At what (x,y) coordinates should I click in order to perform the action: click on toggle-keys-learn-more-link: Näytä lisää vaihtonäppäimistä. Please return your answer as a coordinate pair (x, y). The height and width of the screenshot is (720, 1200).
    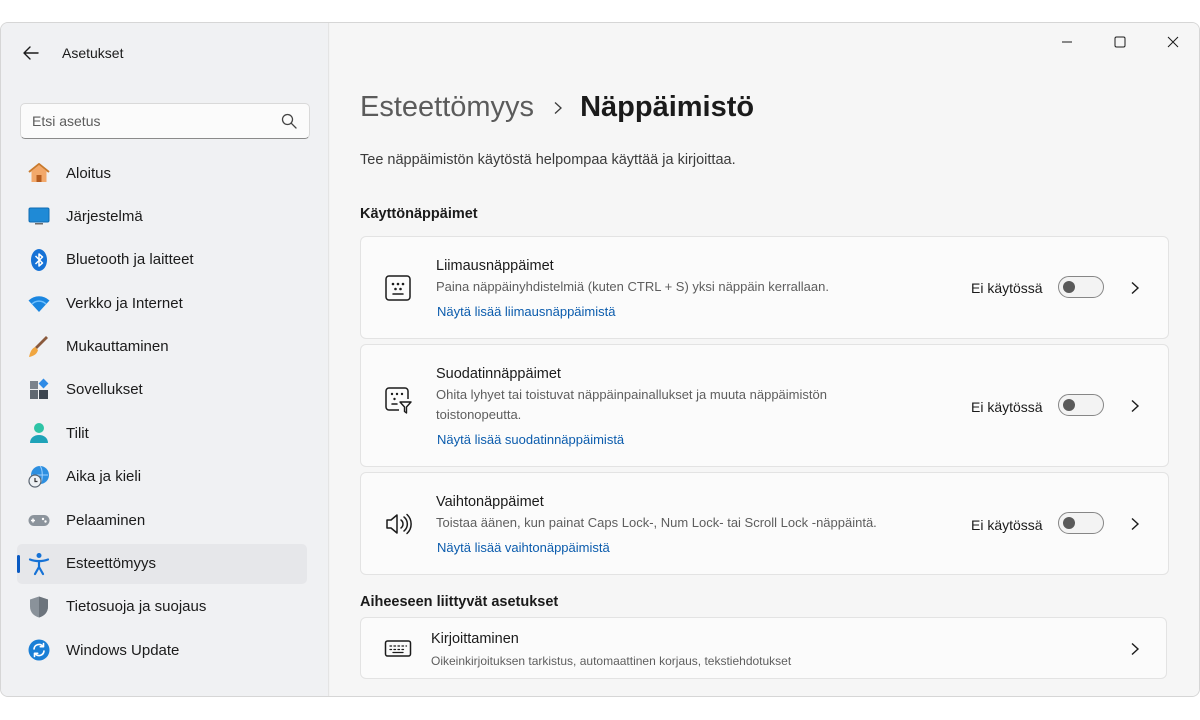
    Looking at the image, I should click on (523, 547).